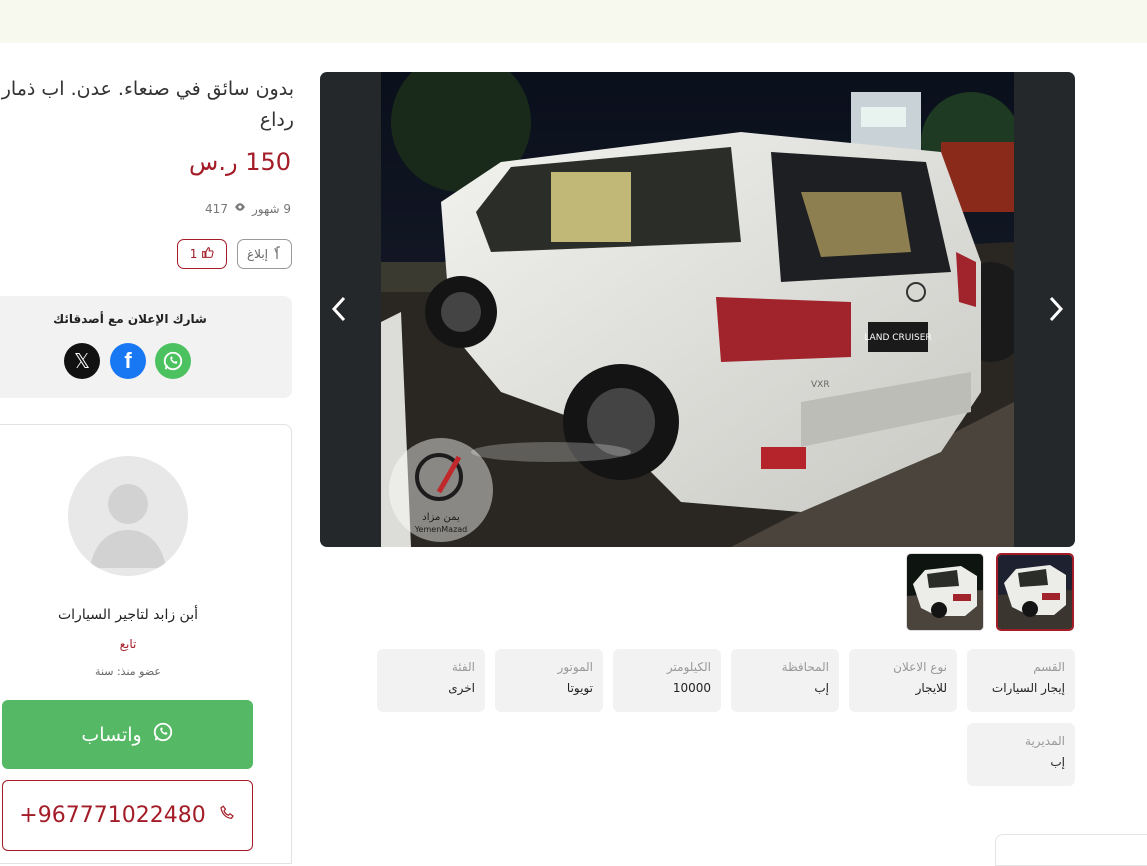 The image size is (1147, 866). Describe the element at coordinates (277, 254) in the screenshot. I see `flag-icon` at that location.